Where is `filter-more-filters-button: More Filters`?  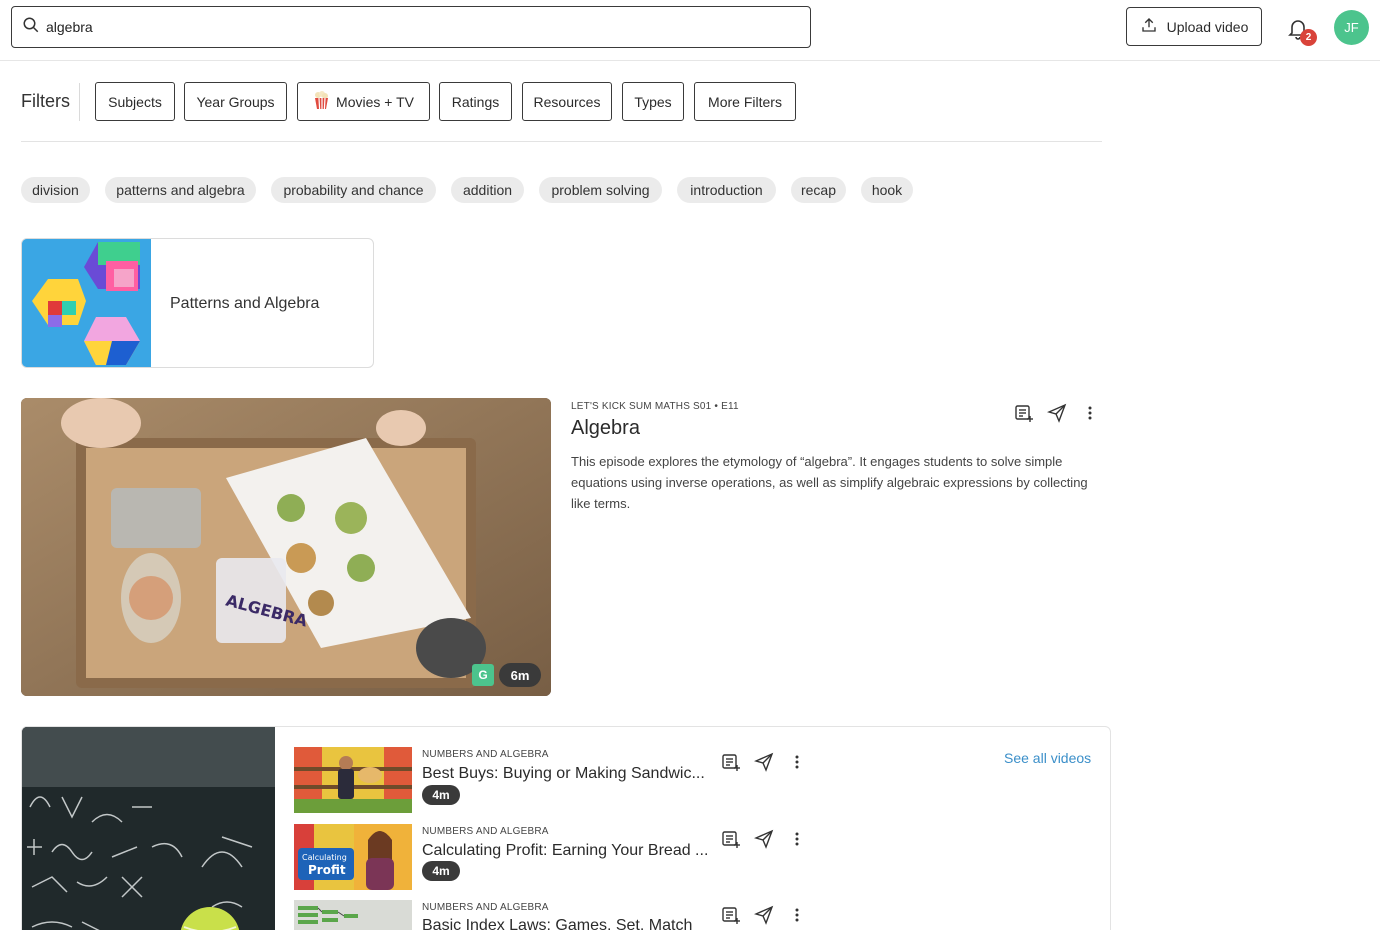
filter-more-filters-button: More Filters is located at coordinates (745, 101).